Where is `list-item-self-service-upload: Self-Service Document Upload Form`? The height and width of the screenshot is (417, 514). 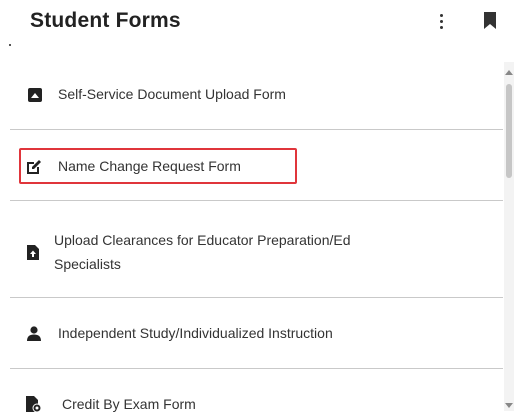 list-item-self-service-upload: Self-Service Document Upload Form is located at coordinates (256, 96).